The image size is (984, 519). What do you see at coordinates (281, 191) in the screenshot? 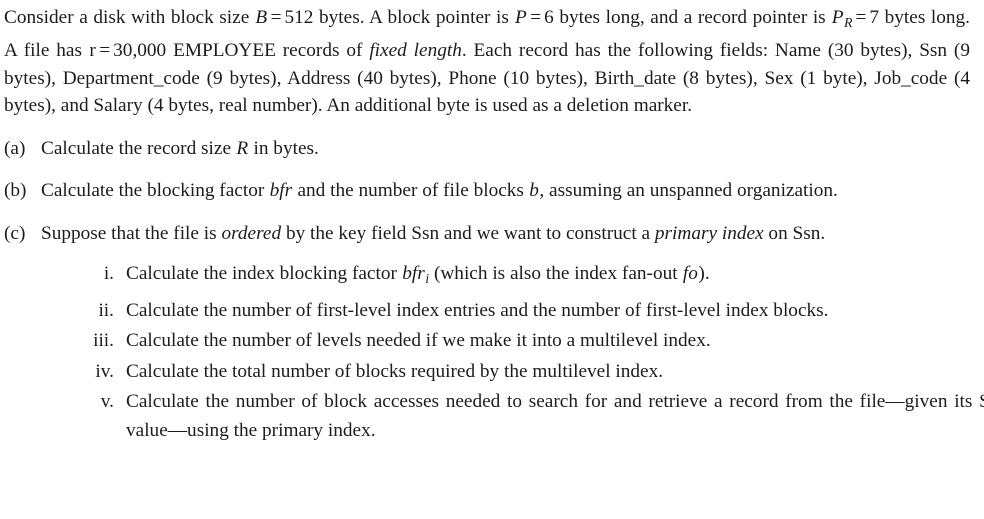
I see `variable-bfr: bfr` at bounding box center [281, 191].